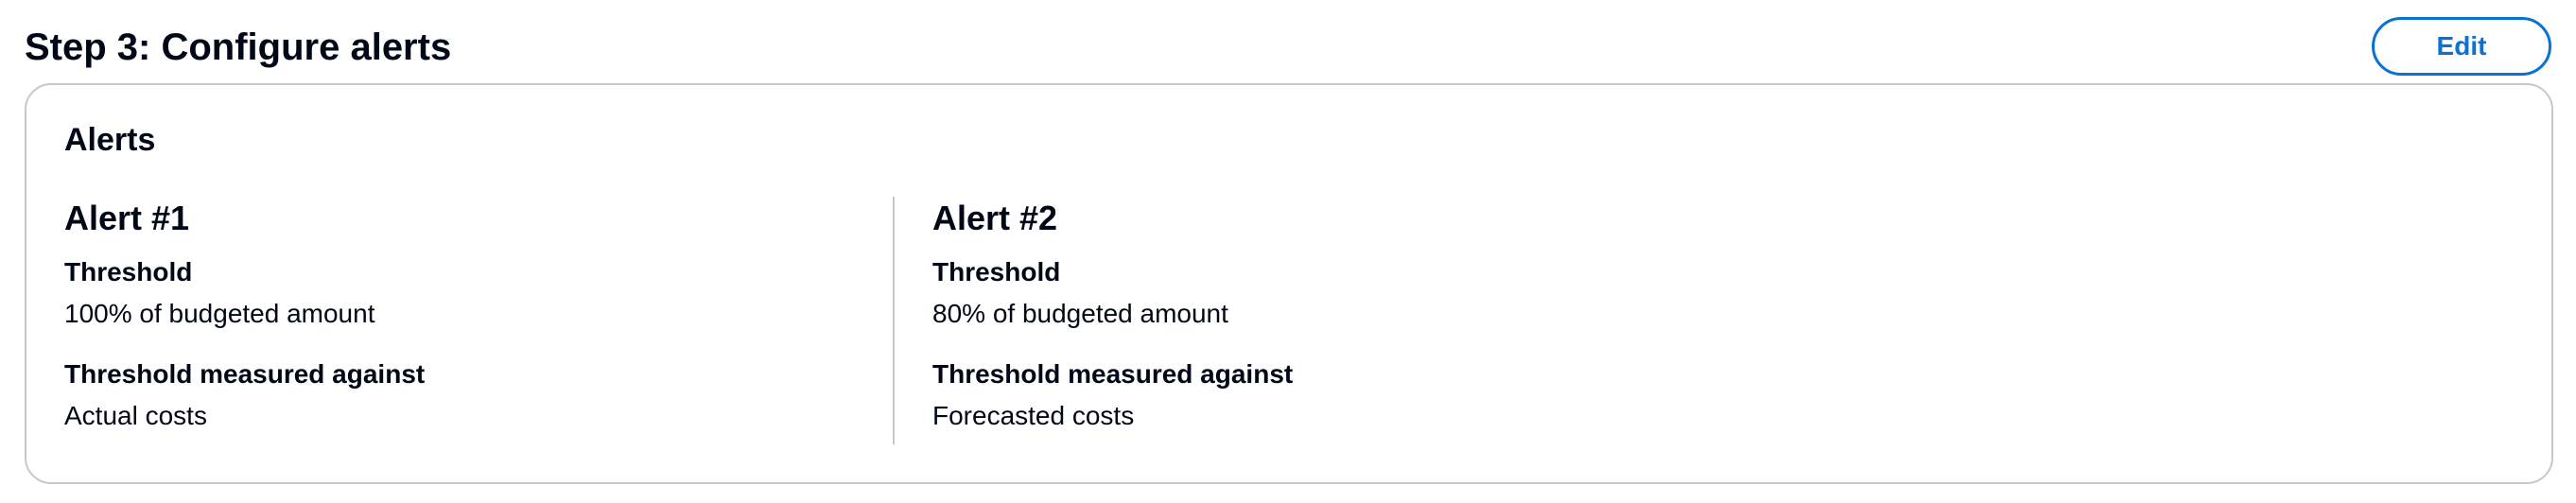 The image size is (2576, 503). Describe the element at coordinates (135, 415) in the screenshot. I see `measured-against-value: Actual costs` at that location.